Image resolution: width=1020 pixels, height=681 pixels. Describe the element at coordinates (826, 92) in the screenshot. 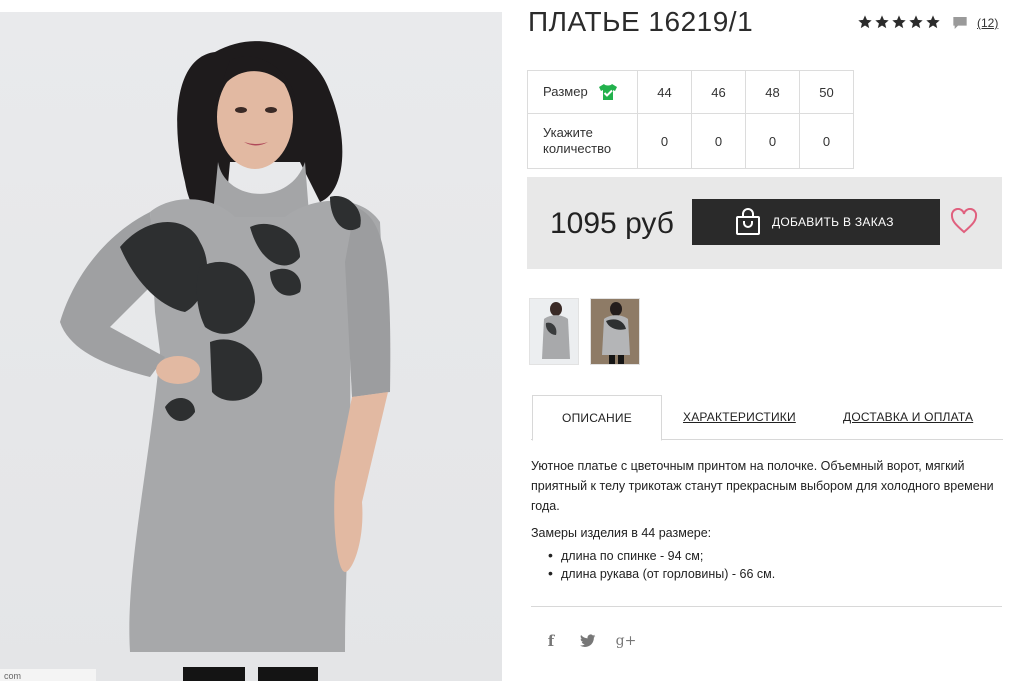

I see `size-option: 50` at that location.